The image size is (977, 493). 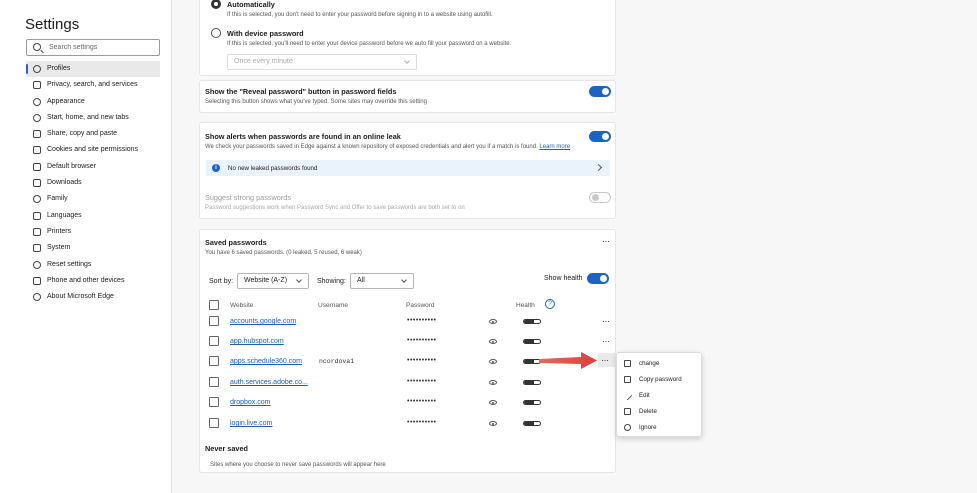 What do you see at coordinates (600, 136) in the screenshot?
I see `alerts-toggle` at bounding box center [600, 136].